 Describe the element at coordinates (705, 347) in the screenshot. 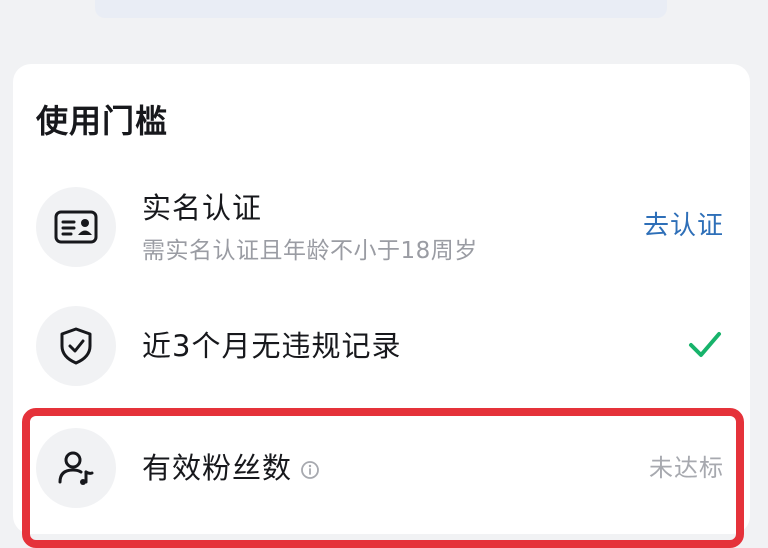

I see `checkmark-icon` at that location.